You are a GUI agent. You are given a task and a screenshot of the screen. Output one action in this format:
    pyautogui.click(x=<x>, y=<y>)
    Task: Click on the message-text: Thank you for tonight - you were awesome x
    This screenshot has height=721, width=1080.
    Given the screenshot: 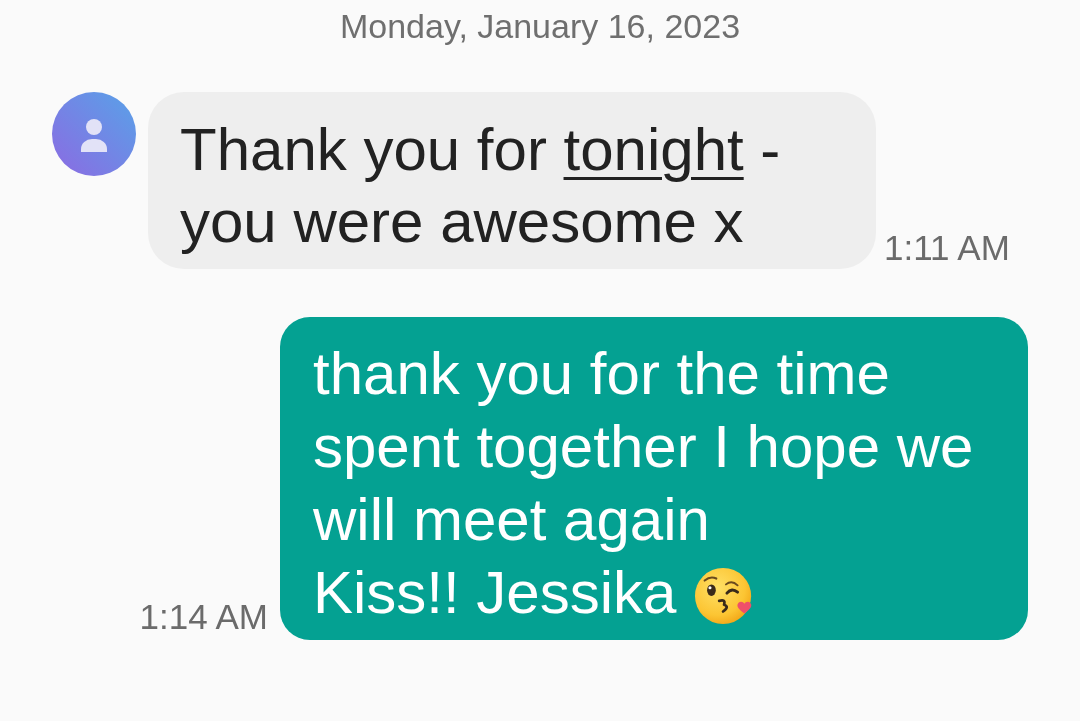 What is the action you would take?
    pyautogui.click(x=480, y=185)
    